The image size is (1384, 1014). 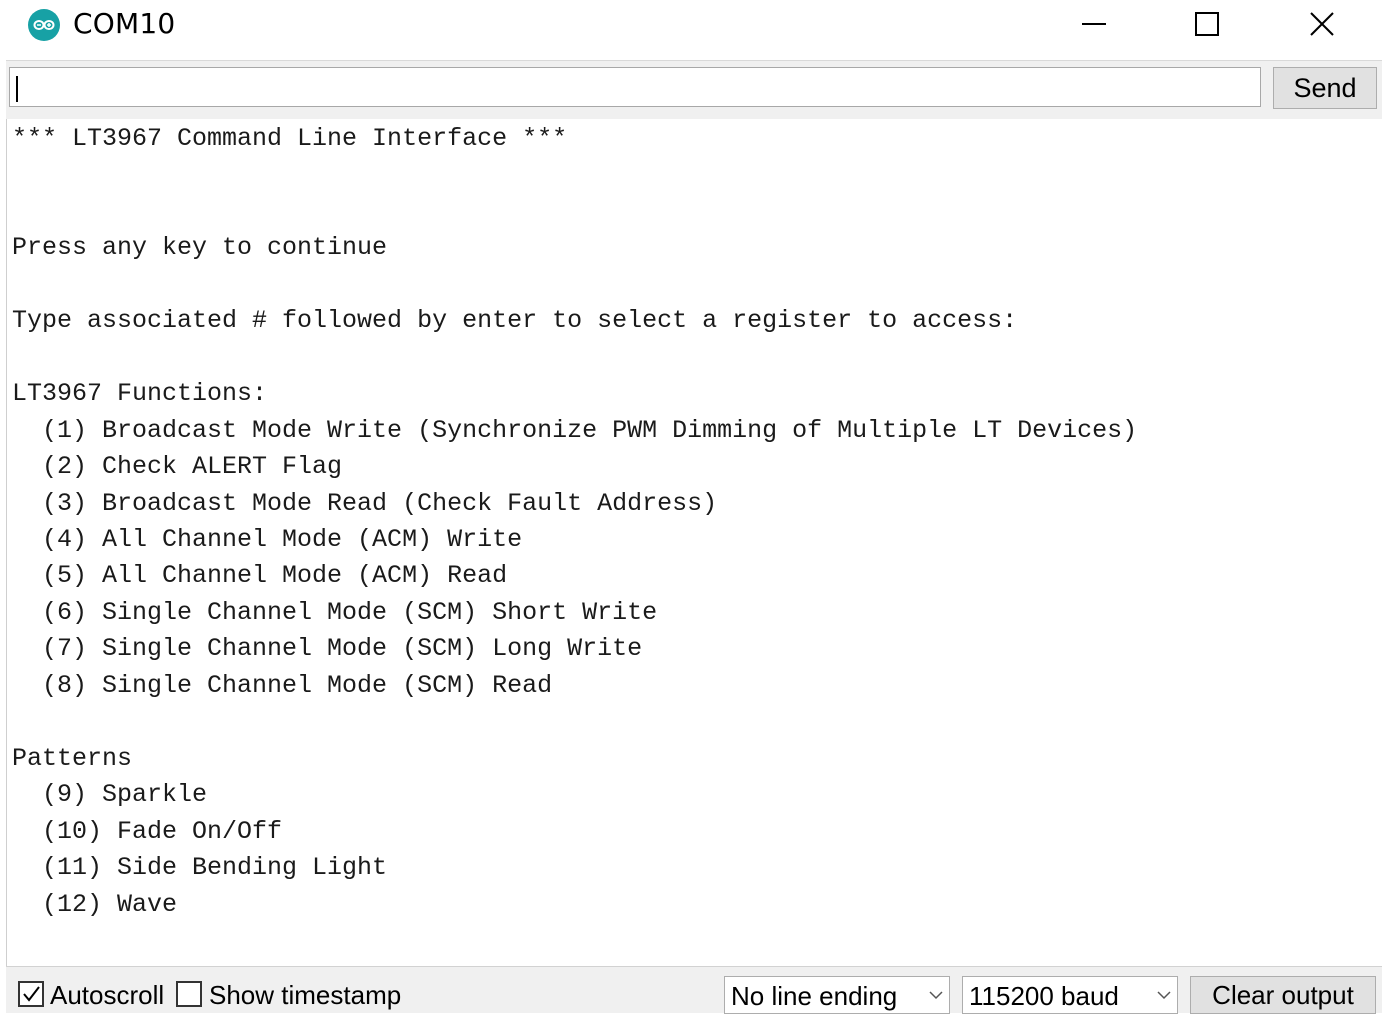 I want to click on show-timestamp-label: Show timestamp, so click(x=305, y=995).